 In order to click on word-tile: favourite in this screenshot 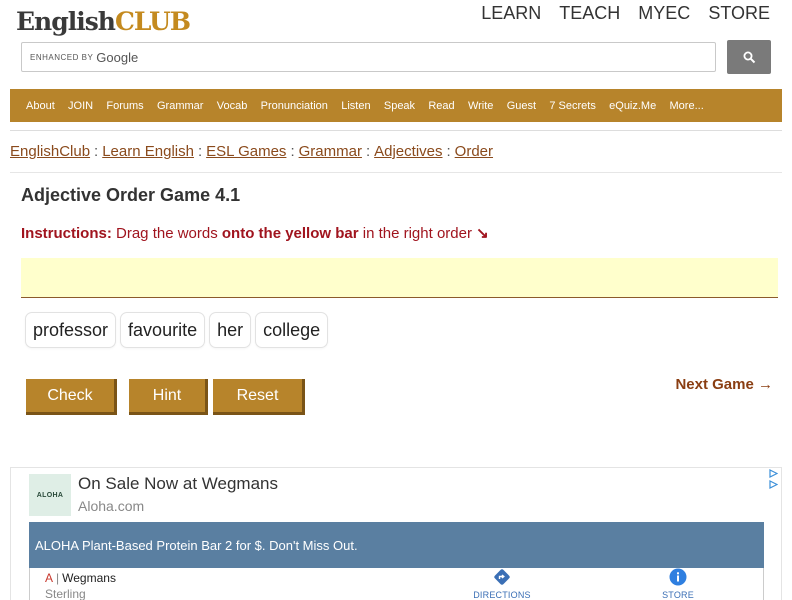, I will do `click(163, 330)`.